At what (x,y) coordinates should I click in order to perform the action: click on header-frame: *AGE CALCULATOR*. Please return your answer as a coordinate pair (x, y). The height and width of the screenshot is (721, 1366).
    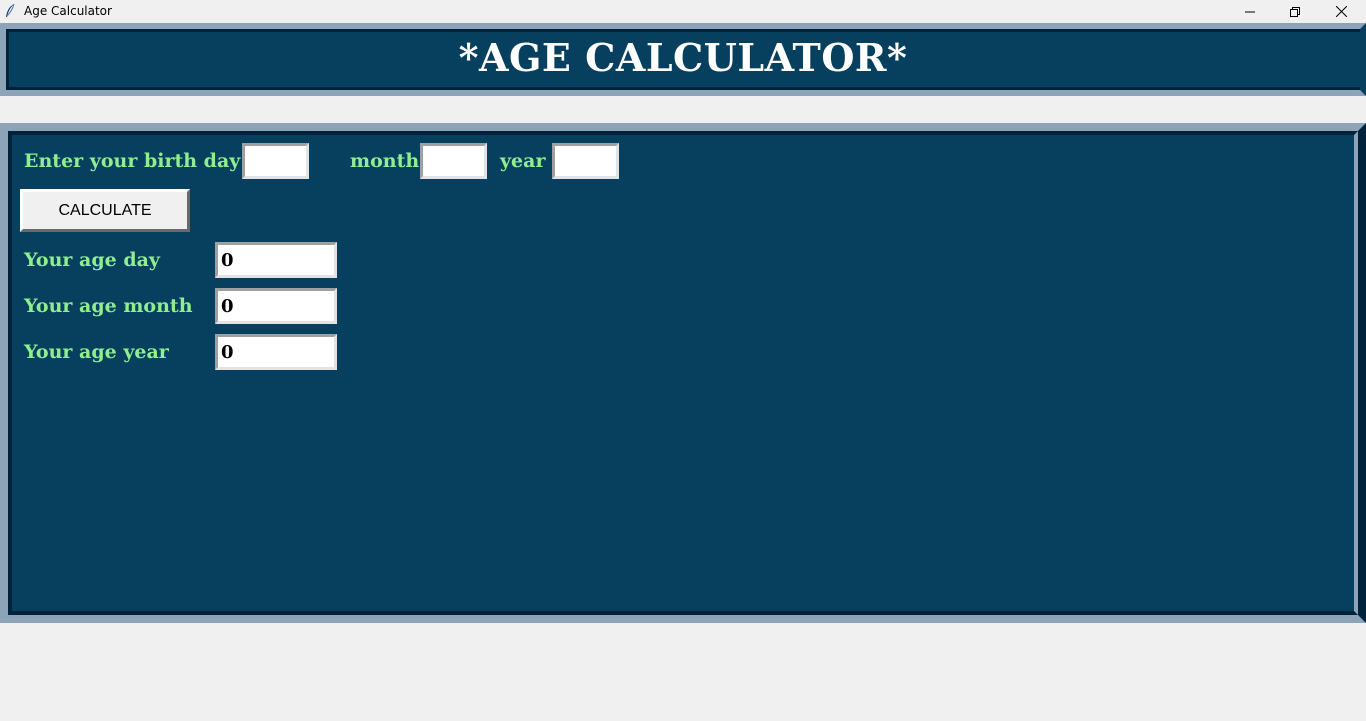
    Looking at the image, I should click on (683, 59).